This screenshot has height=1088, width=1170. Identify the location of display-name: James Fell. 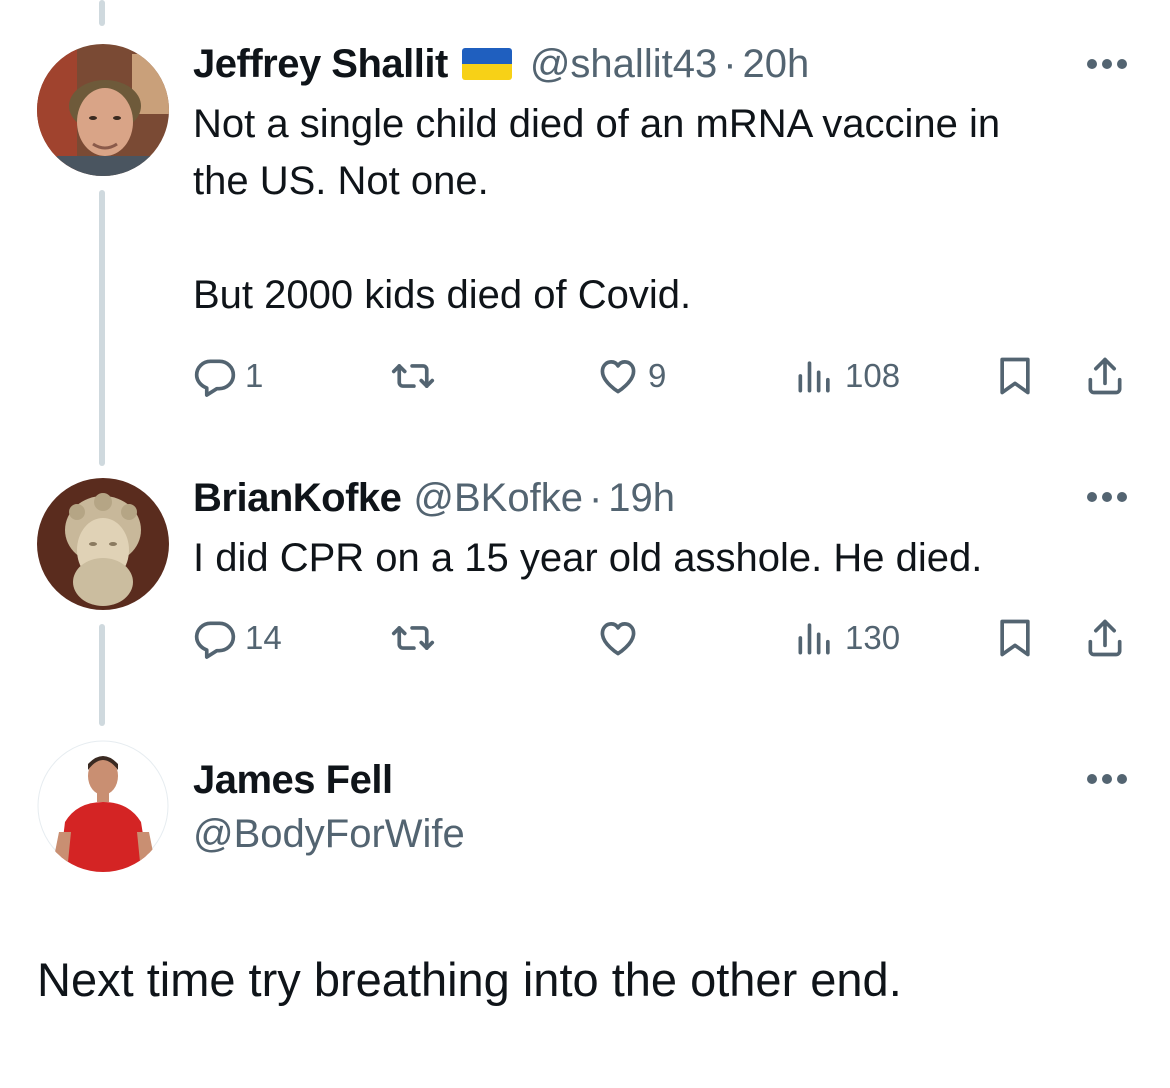
(293, 780).